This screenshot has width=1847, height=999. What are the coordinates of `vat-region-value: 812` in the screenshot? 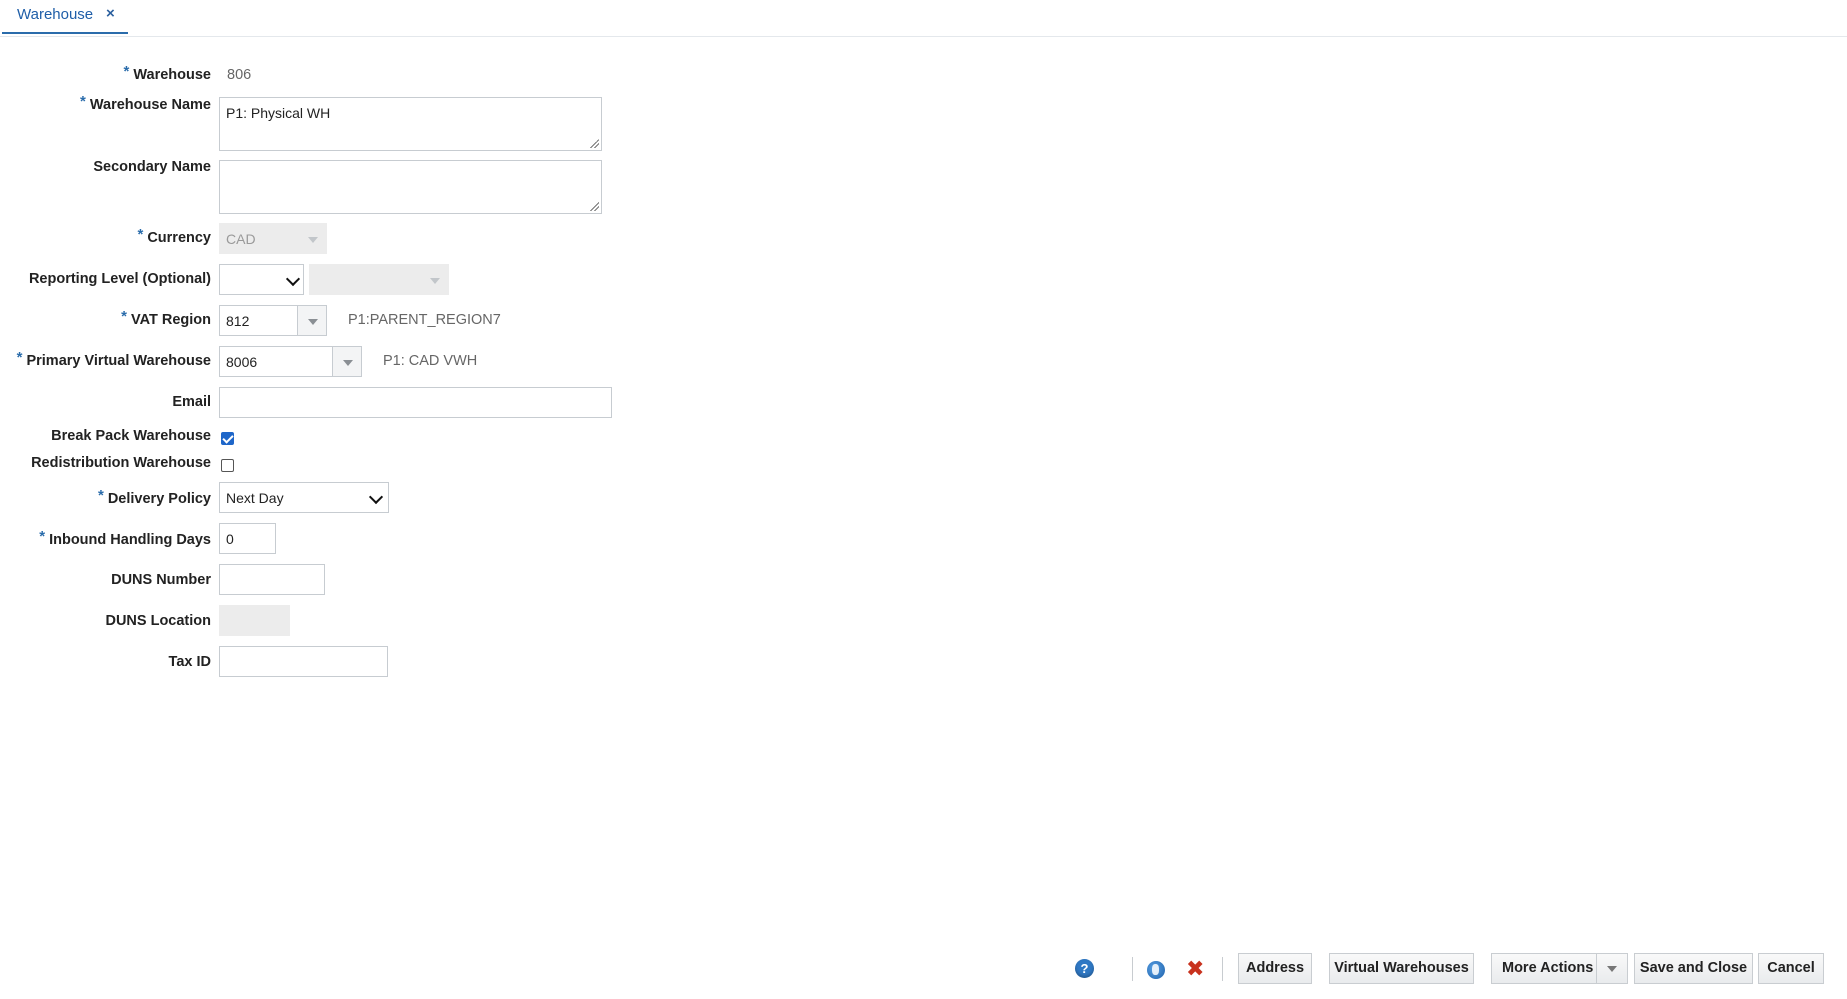 It's located at (238, 321).